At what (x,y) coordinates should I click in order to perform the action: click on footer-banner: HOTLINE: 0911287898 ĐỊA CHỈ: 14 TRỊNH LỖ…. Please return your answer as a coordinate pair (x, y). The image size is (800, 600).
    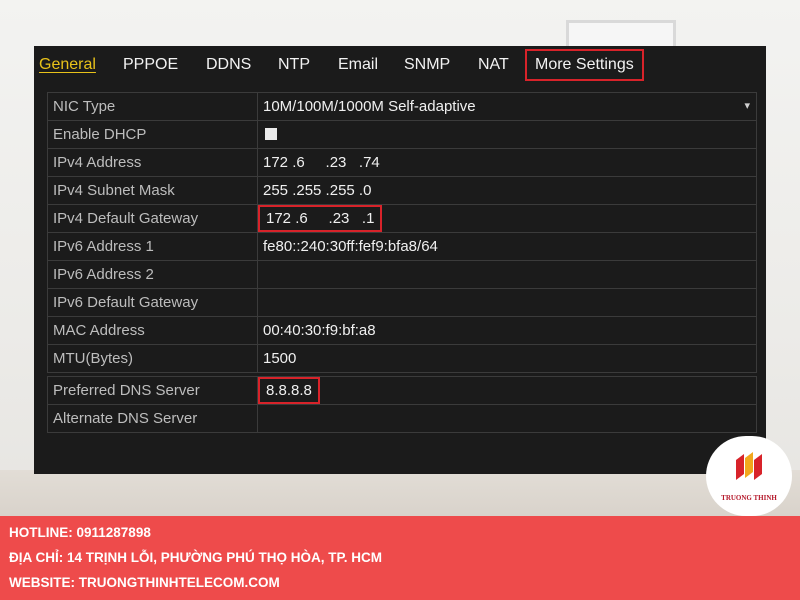
    Looking at the image, I should click on (400, 558).